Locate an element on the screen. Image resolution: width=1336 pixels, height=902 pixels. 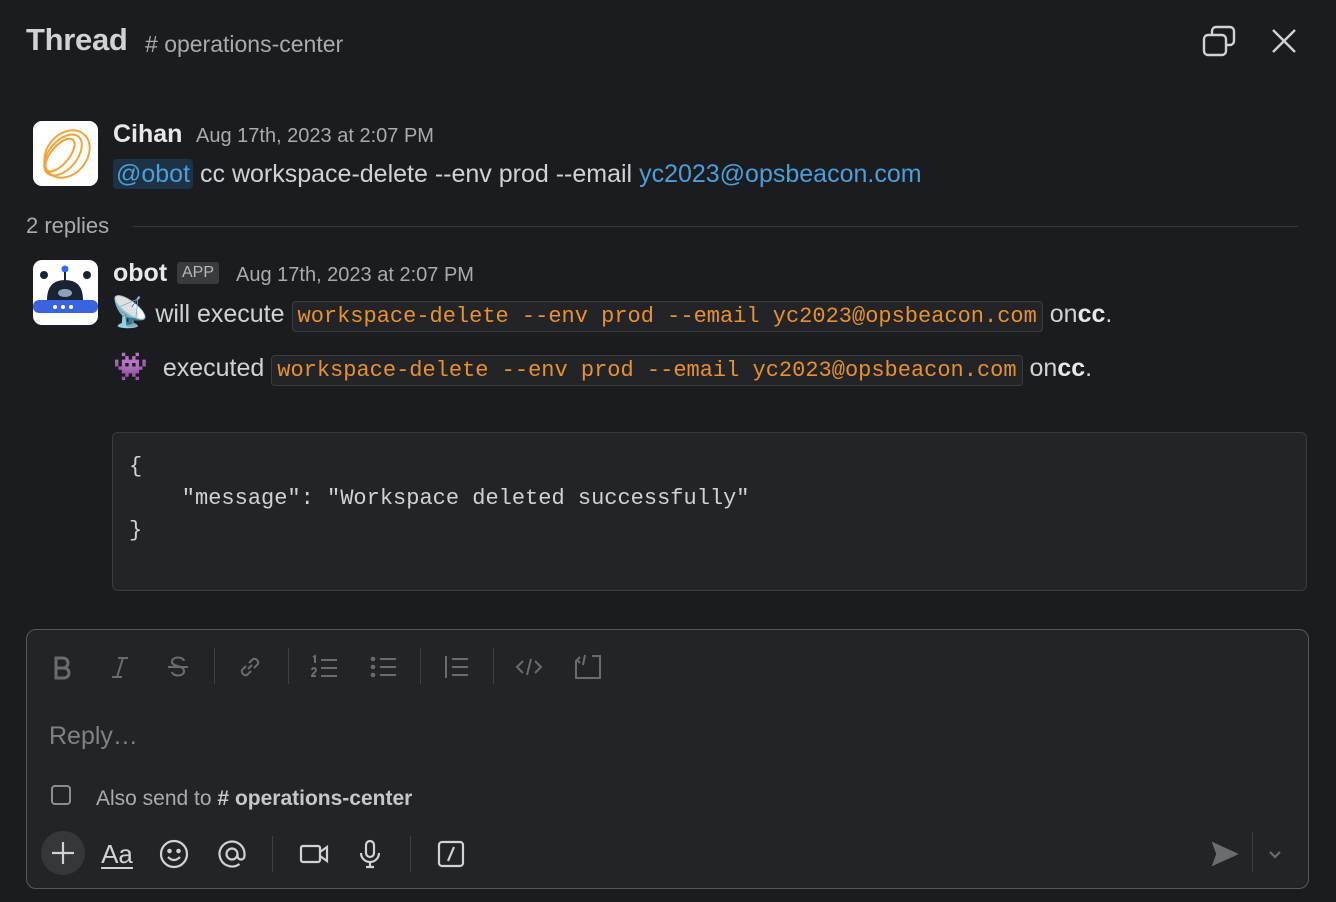
reply-line-2-on: on is located at coordinates (1043, 368).